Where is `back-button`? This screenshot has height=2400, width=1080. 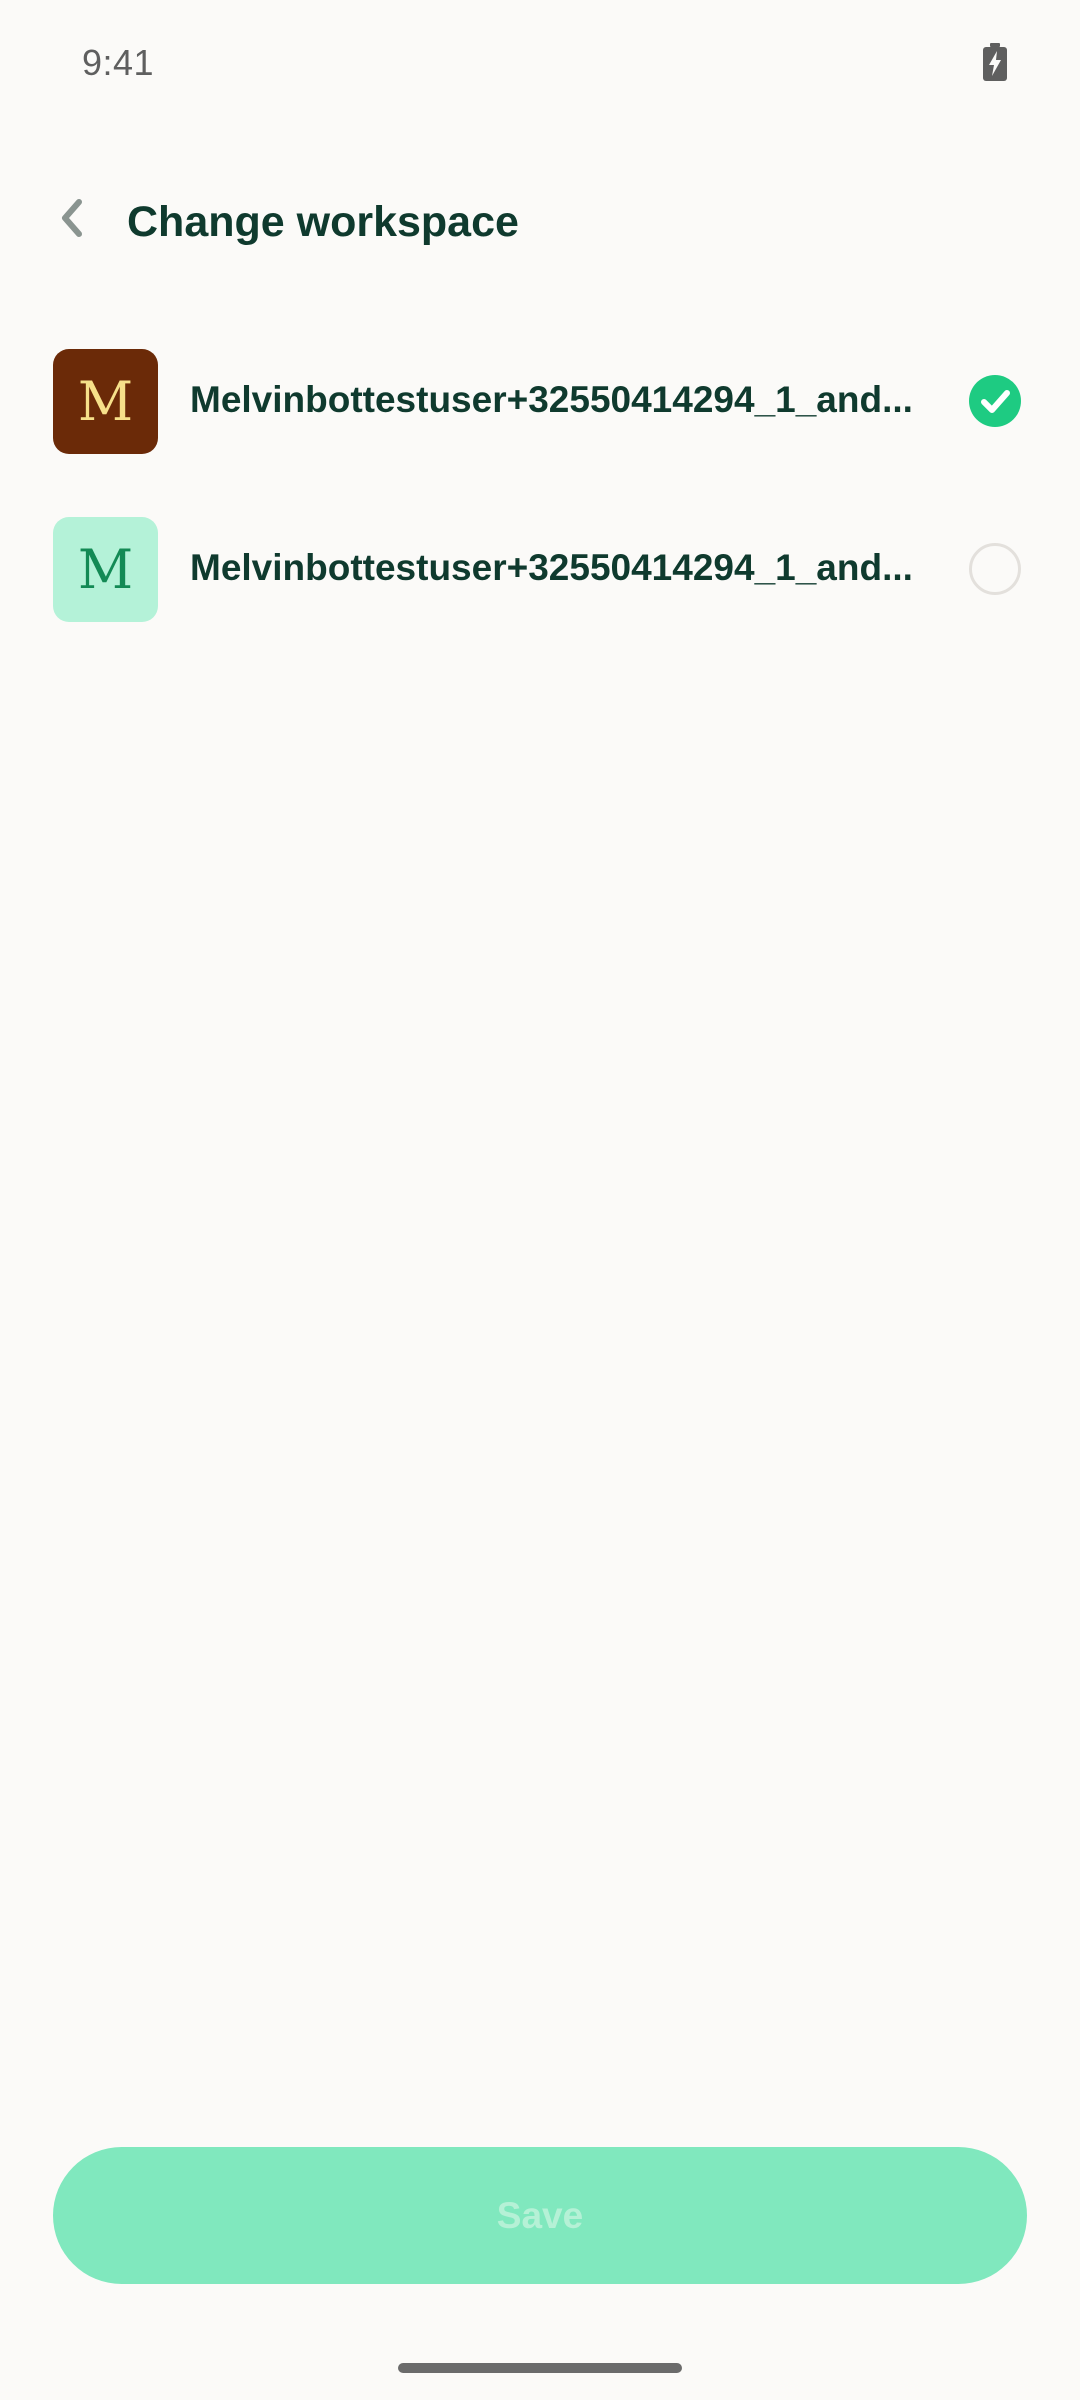
back-button is located at coordinates (72, 220).